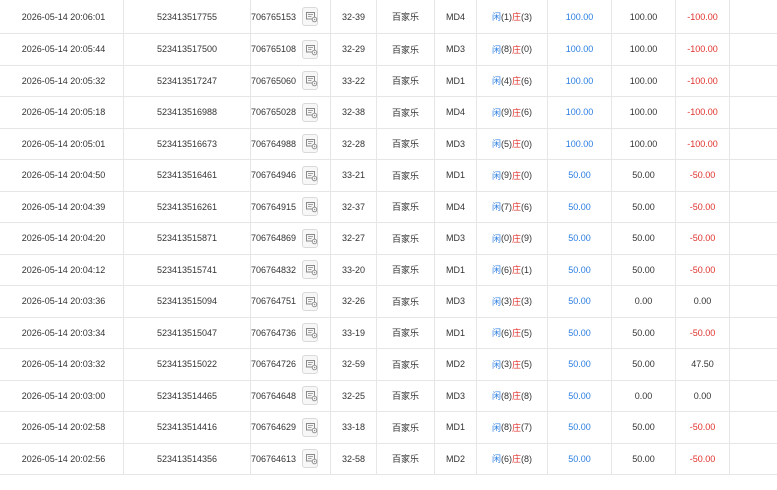 Image resolution: width=777 pixels, height=490 pixels. I want to click on table-name-cell: MD1, so click(456, 80).